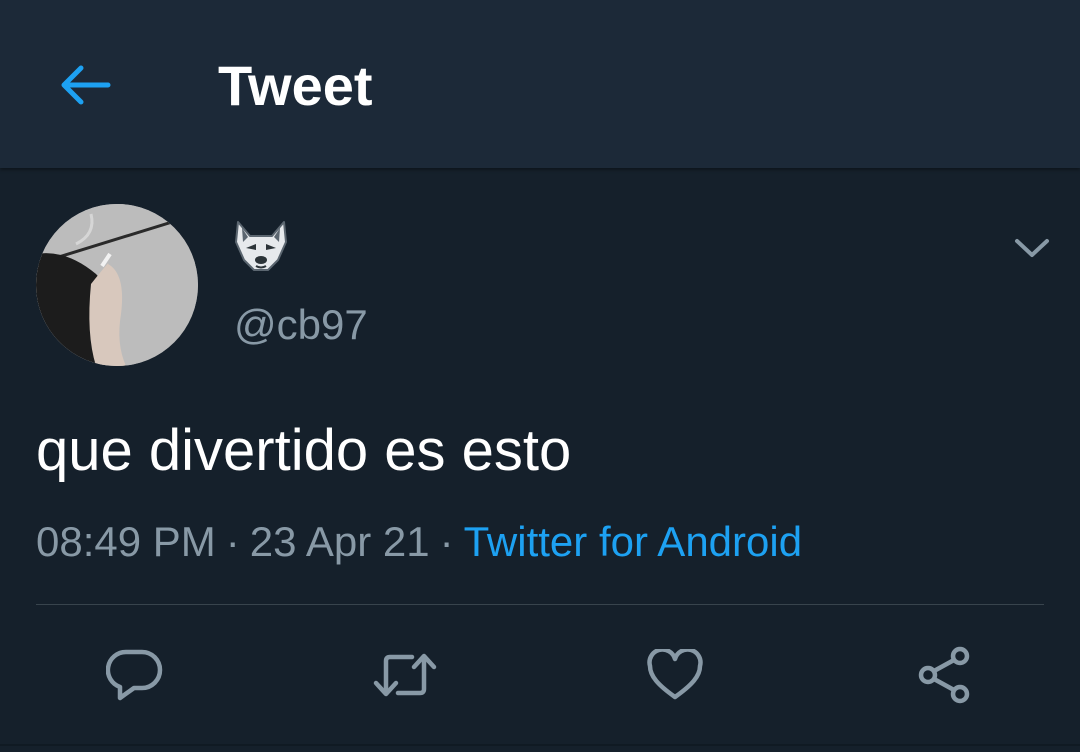 The height and width of the screenshot is (752, 1080). I want to click on share-icon, so click(944, 675).